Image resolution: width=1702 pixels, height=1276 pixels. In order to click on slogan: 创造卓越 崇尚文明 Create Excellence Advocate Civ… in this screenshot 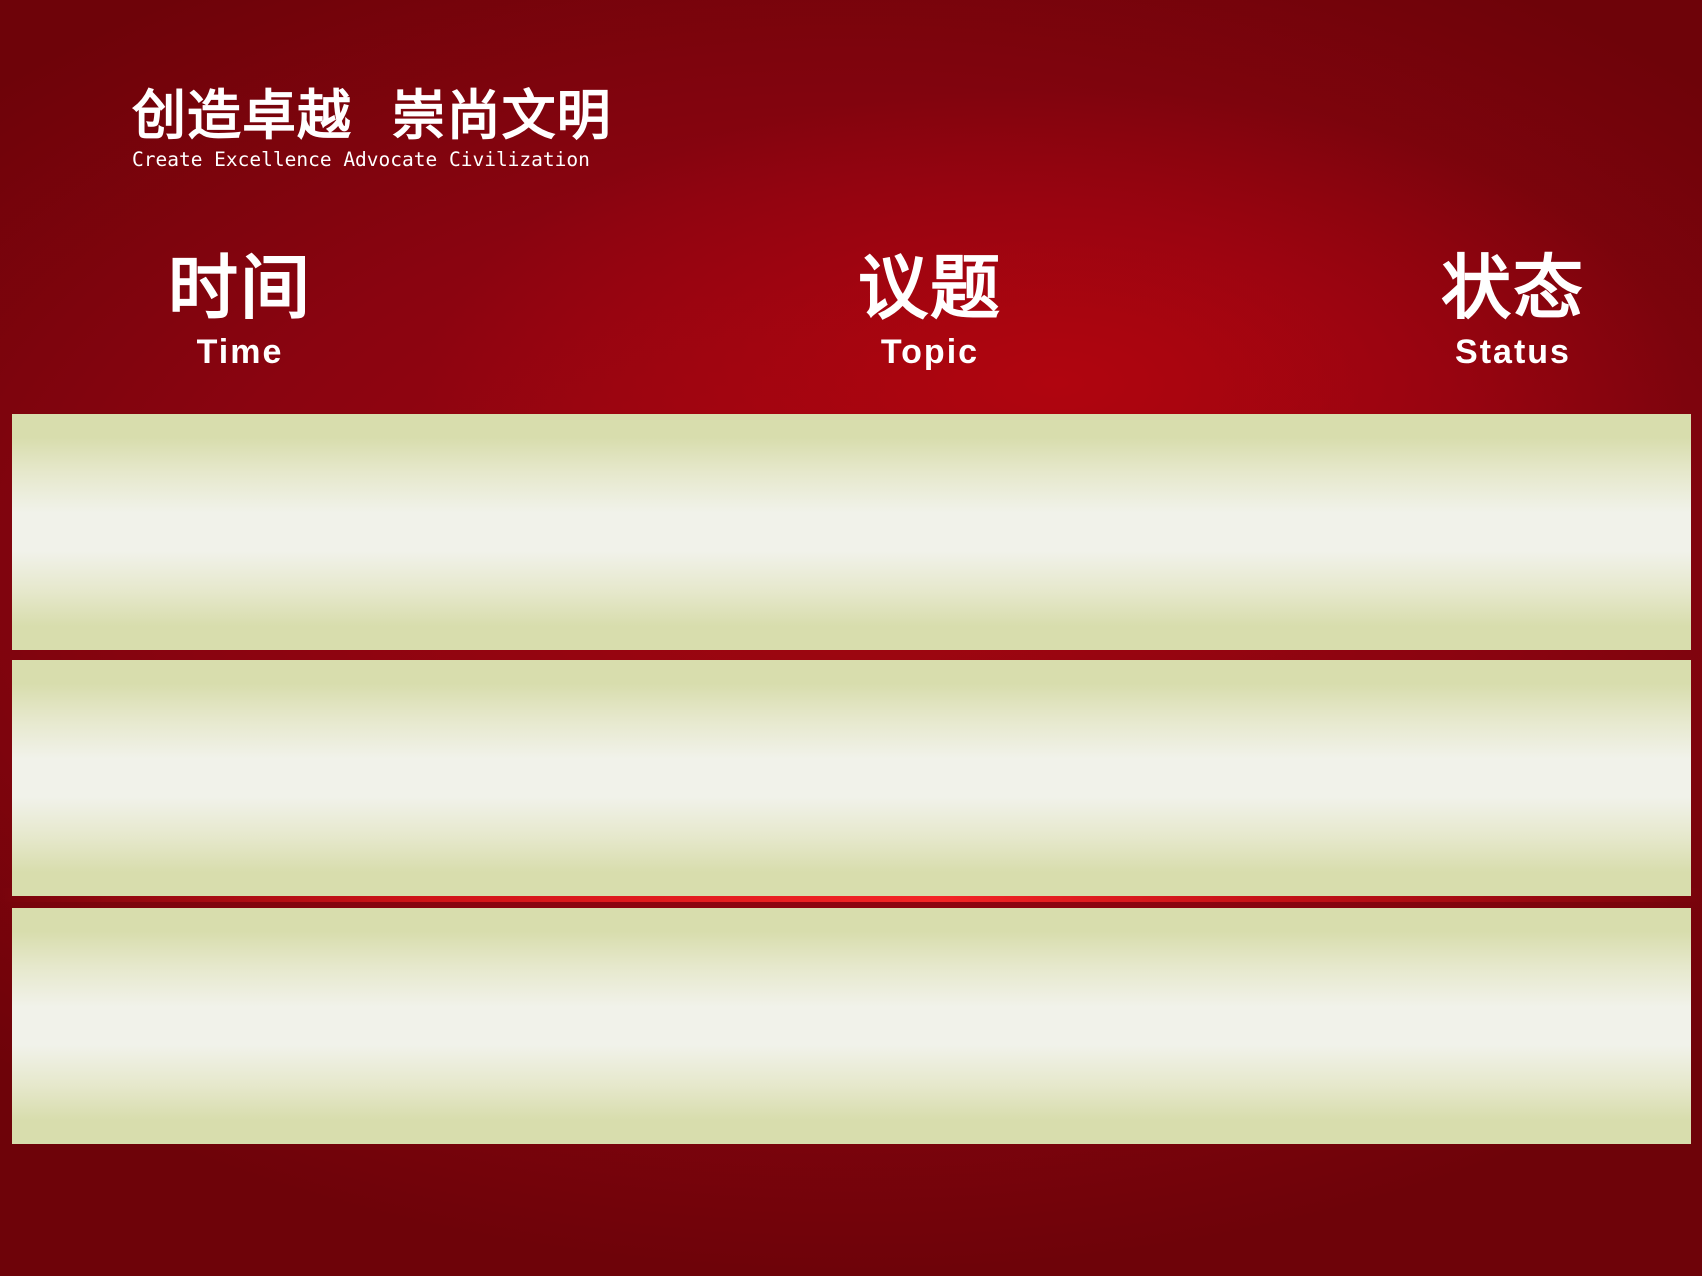, I will do `click(372, 129)`.